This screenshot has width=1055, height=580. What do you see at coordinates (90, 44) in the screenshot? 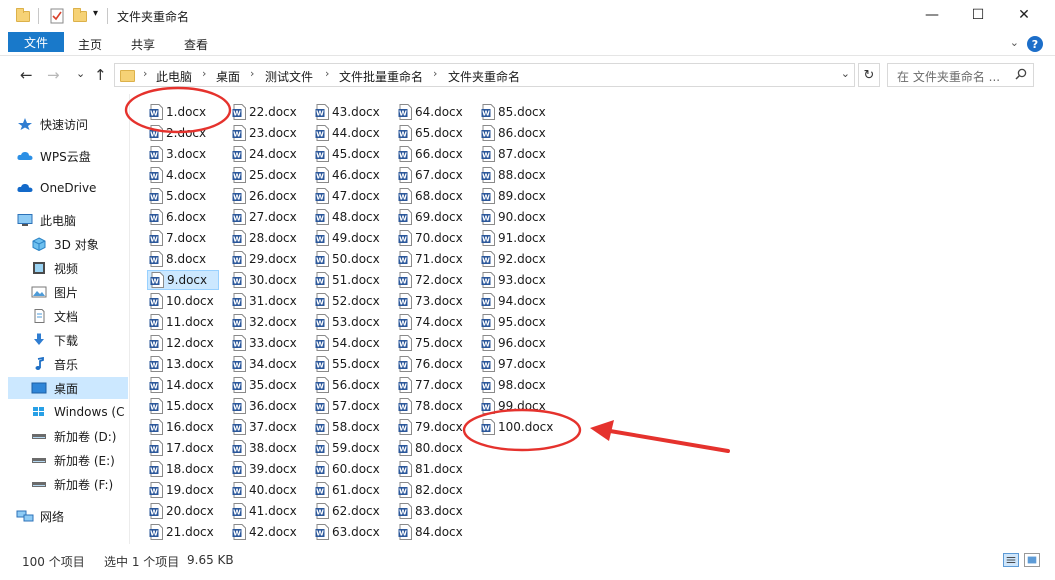
I see `tab-home: 主页` at bounding box center [90, 44].